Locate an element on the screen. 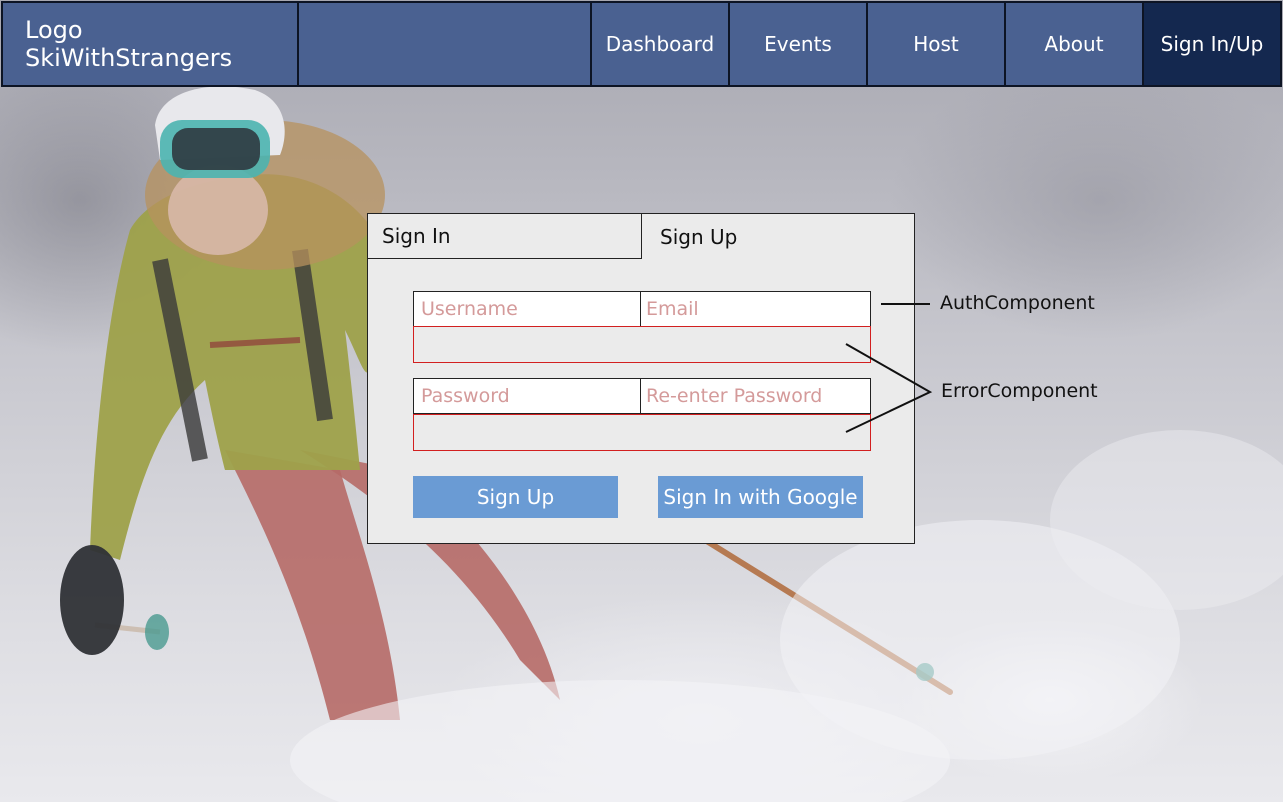  error-component-label: ErrorComponent is located at coordinates (1019, 391).